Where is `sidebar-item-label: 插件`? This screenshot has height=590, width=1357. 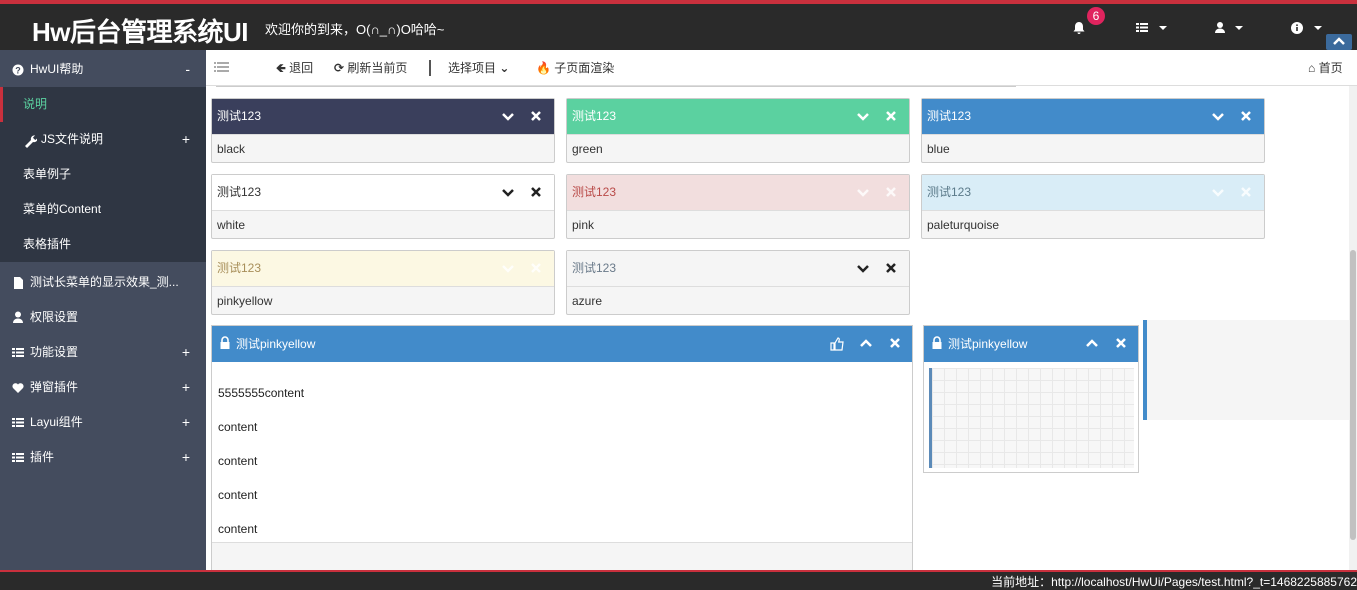
sidebar-item-label: 插件 is located at coordinates (42, 457).